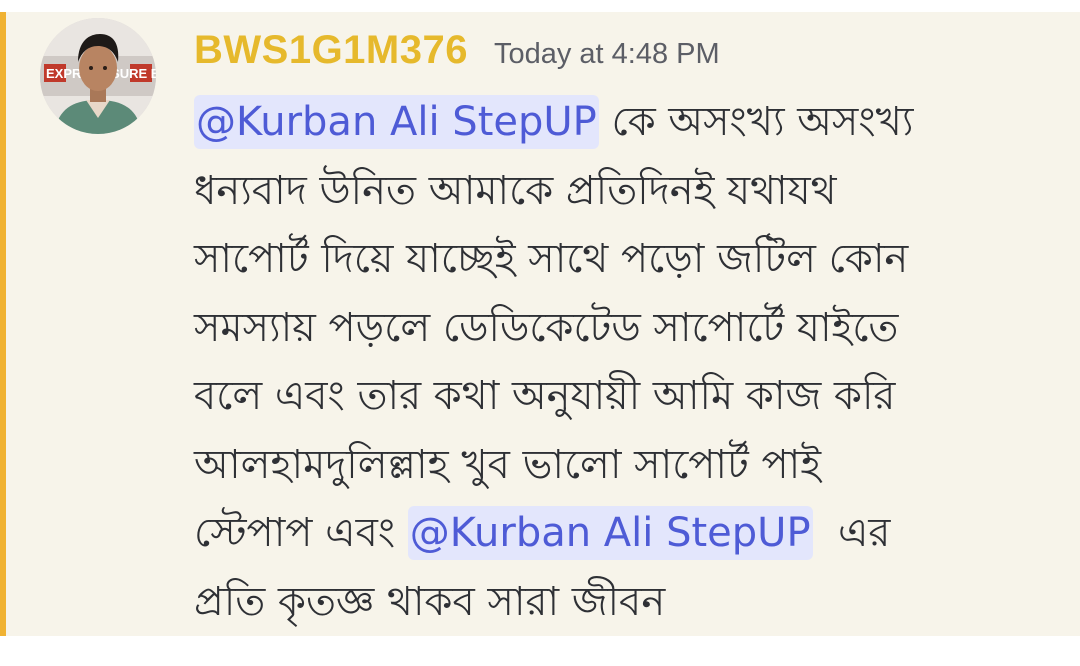 Image resolution: width=1080 pixels, height=666 pixels. What do you see at coordinates (607, 54) in the screenshot?
I see `timestamp: Today at 4:48 PM` at bounding box center [607, 54].